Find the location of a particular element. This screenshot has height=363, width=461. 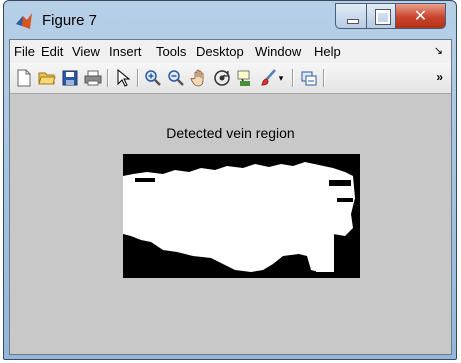

maximize-button is located at coordinates (381, 16).